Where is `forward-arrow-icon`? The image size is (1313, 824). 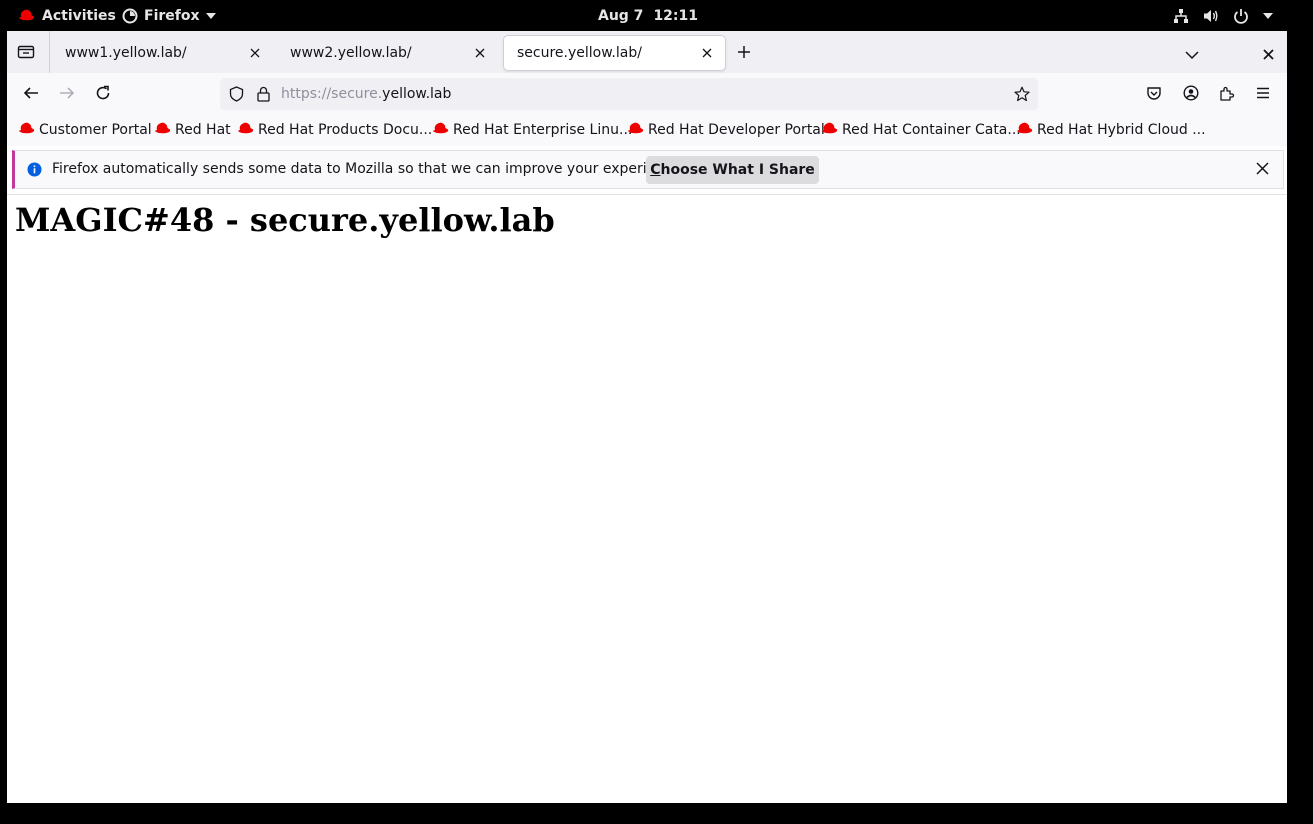
forward-arrow-icon is located at coordinates (67, 95).